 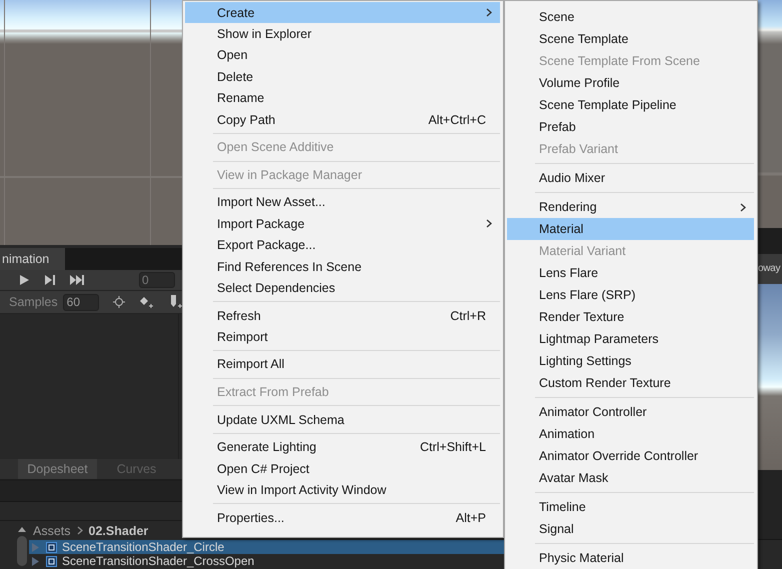 I want to click on shortcut-label: Alt+Ctrl+C, so click(x=457, y=119).